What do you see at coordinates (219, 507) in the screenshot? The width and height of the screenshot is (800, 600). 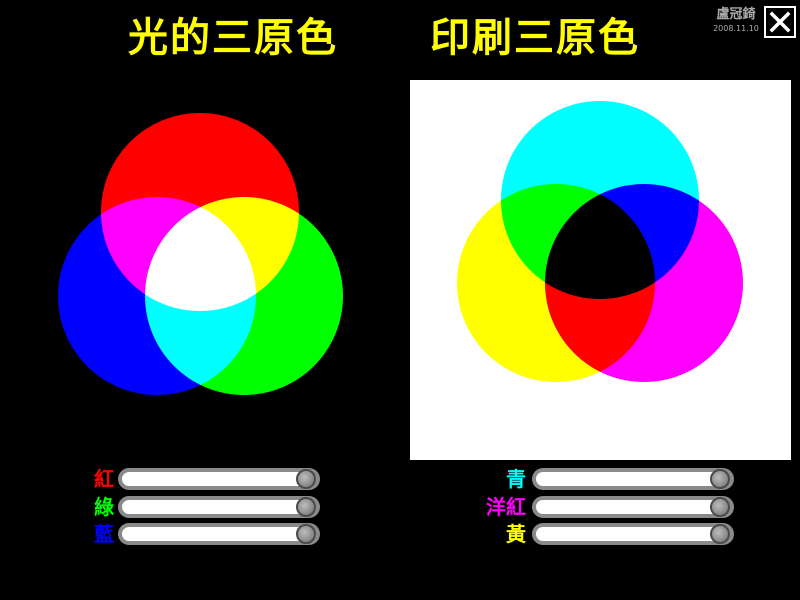 I see `slider-green` at bounding box center [219, 507].